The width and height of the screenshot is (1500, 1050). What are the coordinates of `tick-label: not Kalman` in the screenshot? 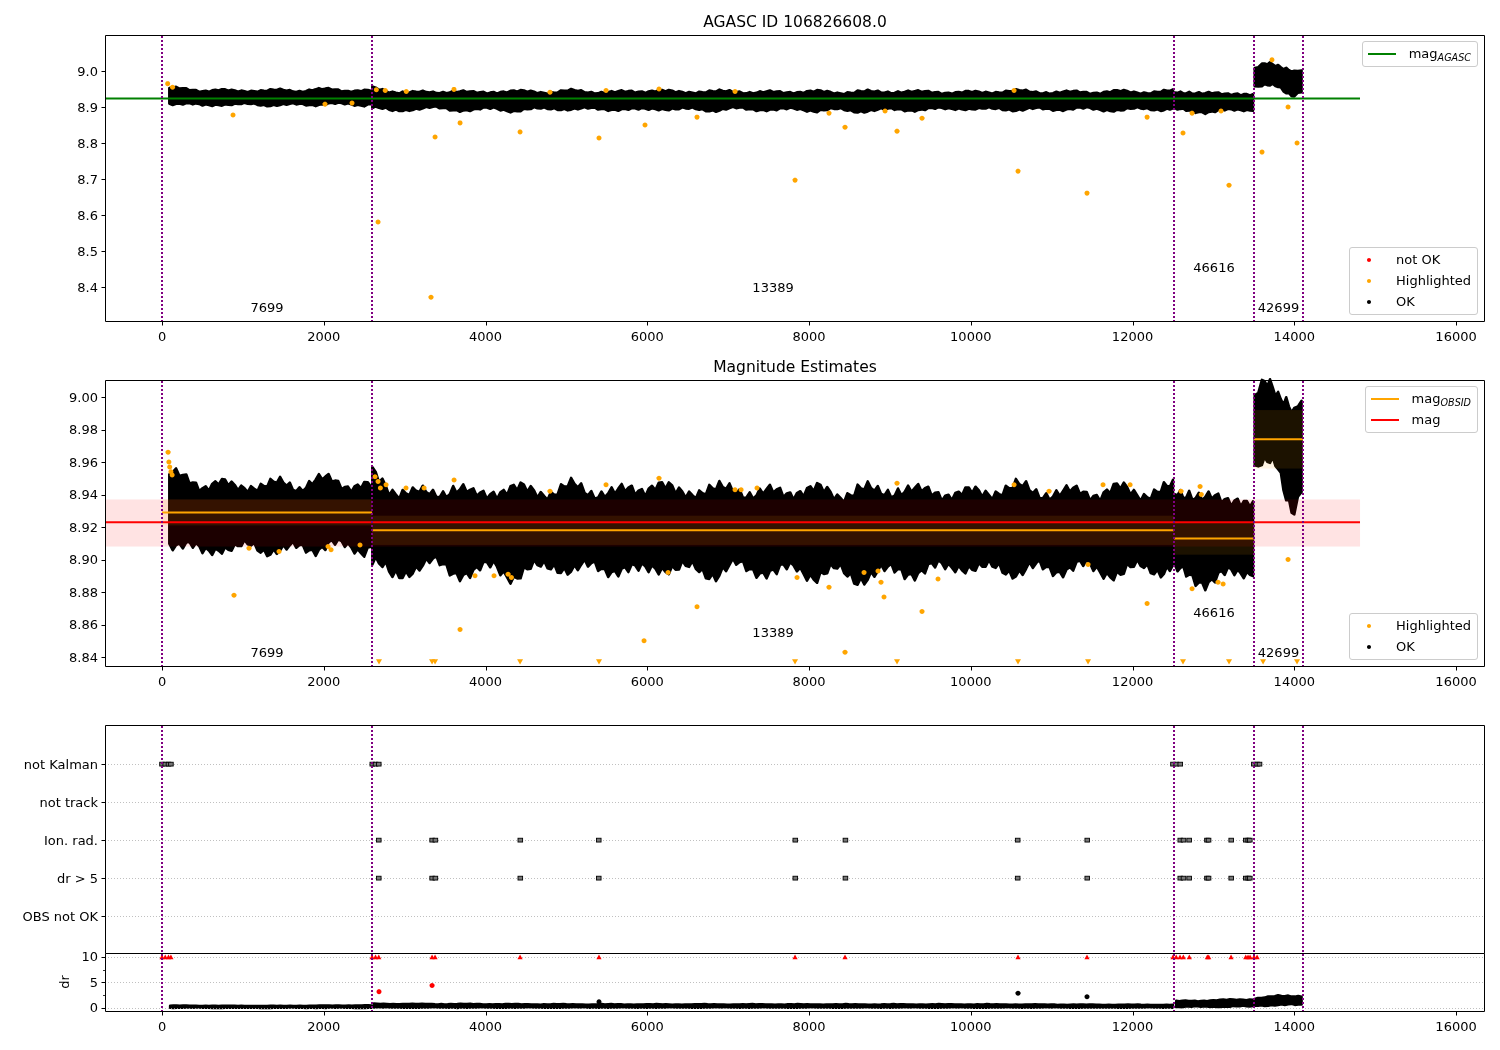 It's located at (60, 764).